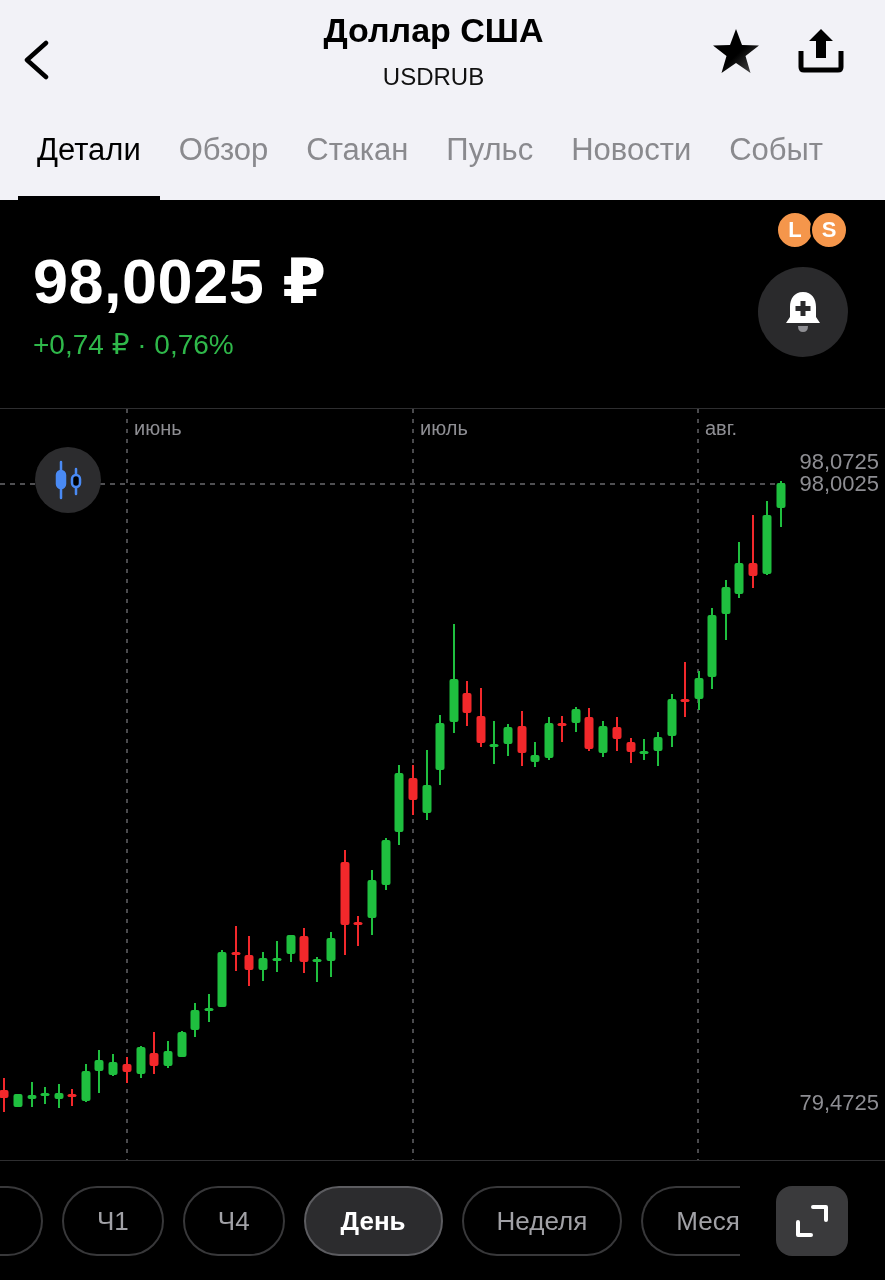  I want to click on letter-badge: L, so click(795, 230).